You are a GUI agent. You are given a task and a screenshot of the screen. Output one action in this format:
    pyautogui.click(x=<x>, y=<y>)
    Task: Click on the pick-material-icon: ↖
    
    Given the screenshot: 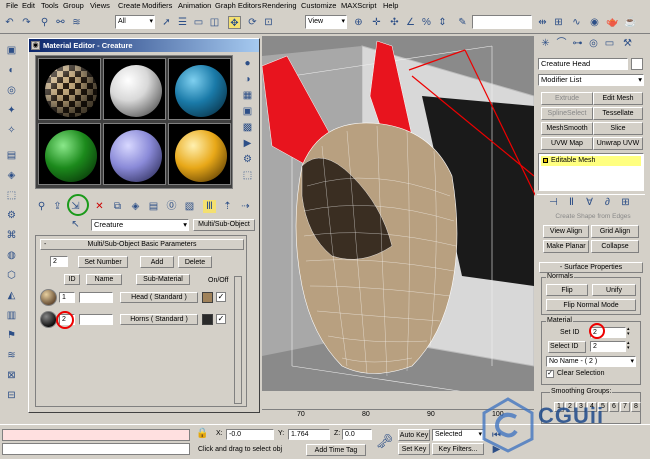 What is the action you would take?
    pyautogui.click(x=75, y=224)
    